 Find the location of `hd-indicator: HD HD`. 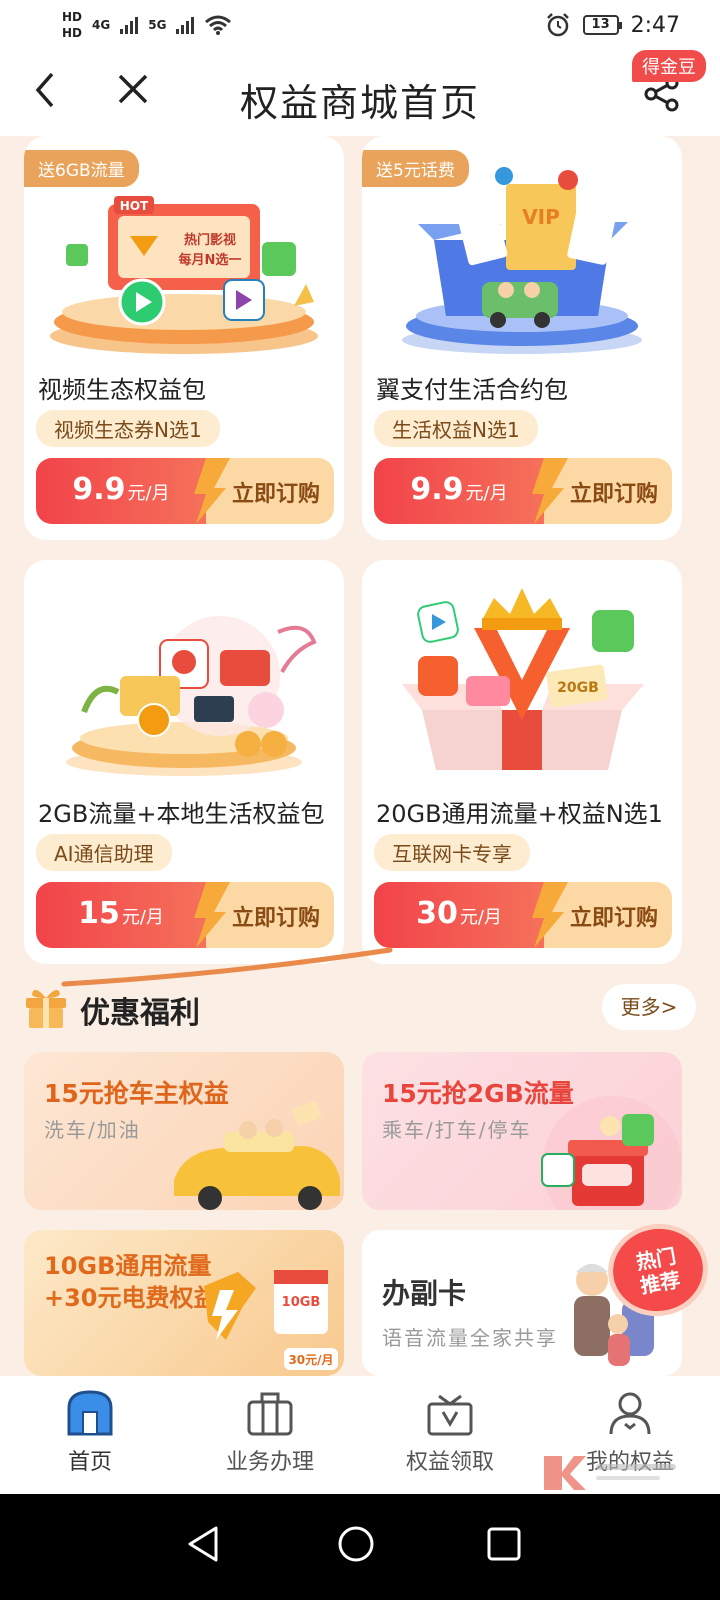

hd-indicator: HD HD is located at coordinates (72, 25).